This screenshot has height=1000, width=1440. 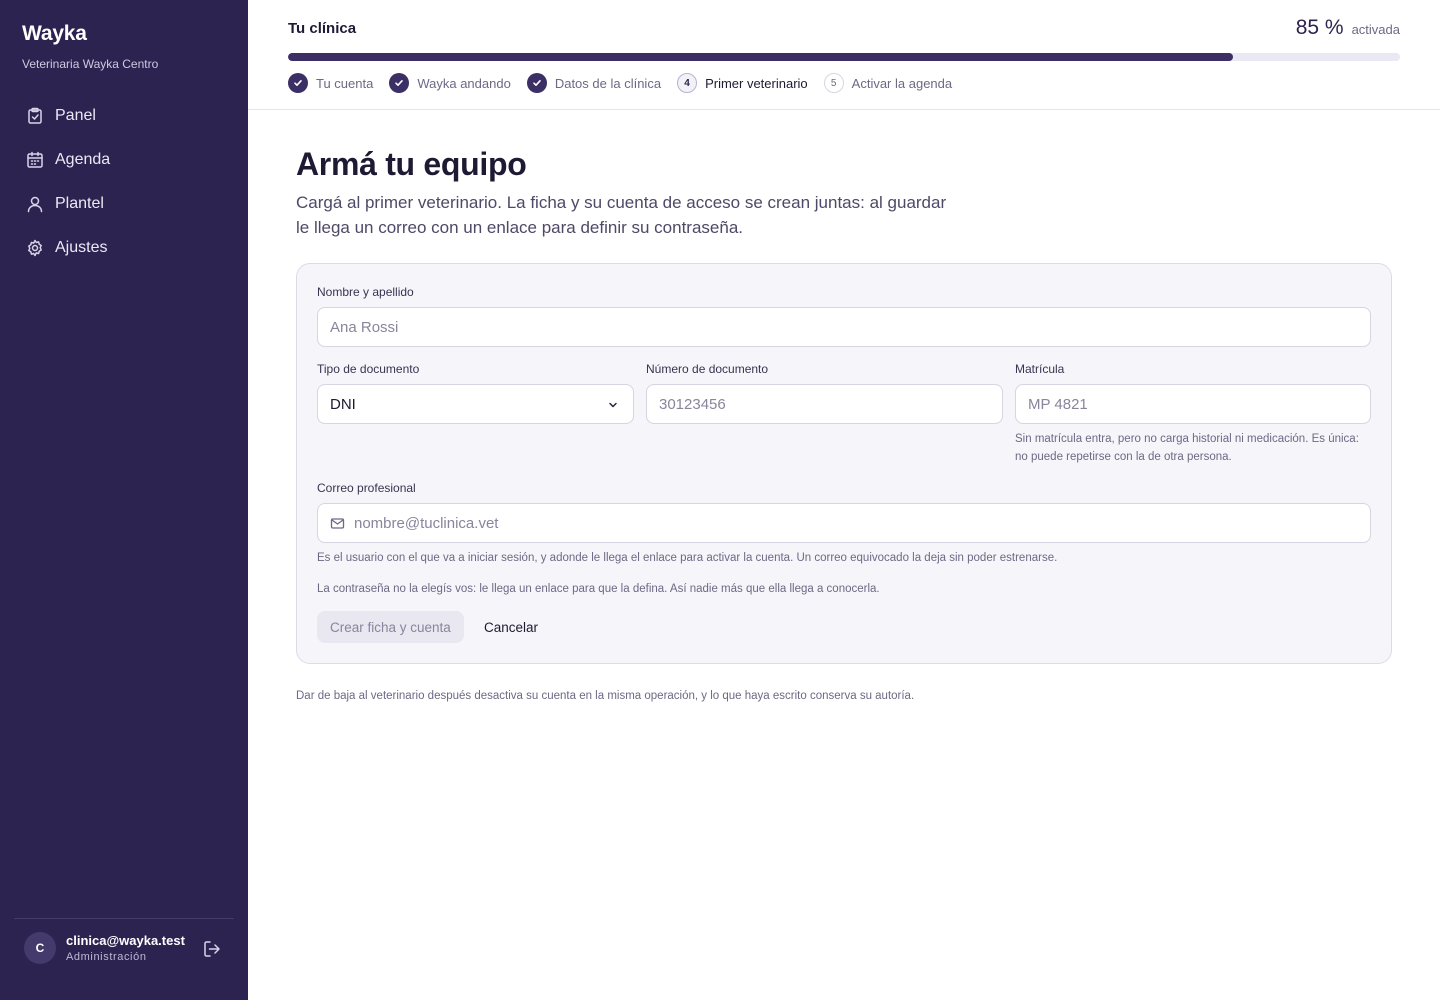 I want to click on calendar-icon, so click(x=35, y=160).